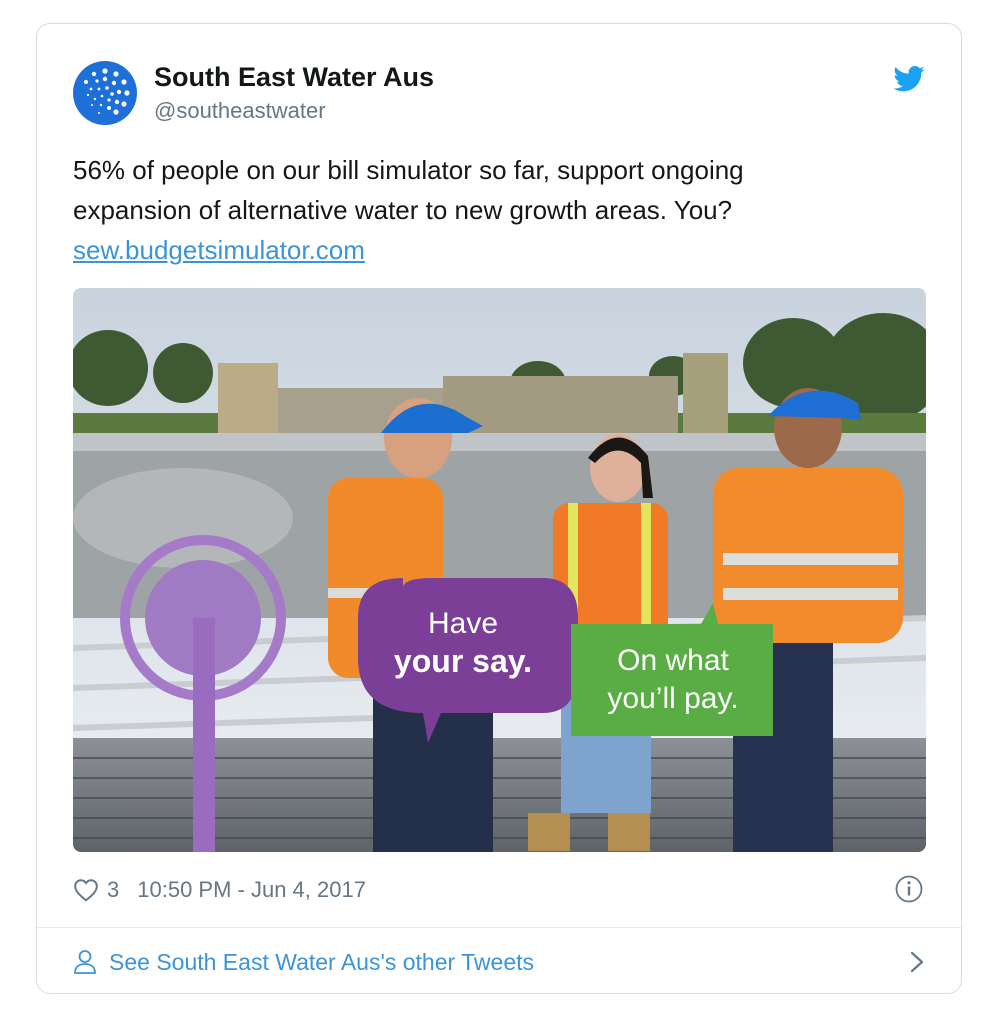 The width and height of the screenshot is (1001, 1024). What do you see at coordinates (113, 890) in the screenshot?
I see `like-count: 3` at bounding box center [113, 890].